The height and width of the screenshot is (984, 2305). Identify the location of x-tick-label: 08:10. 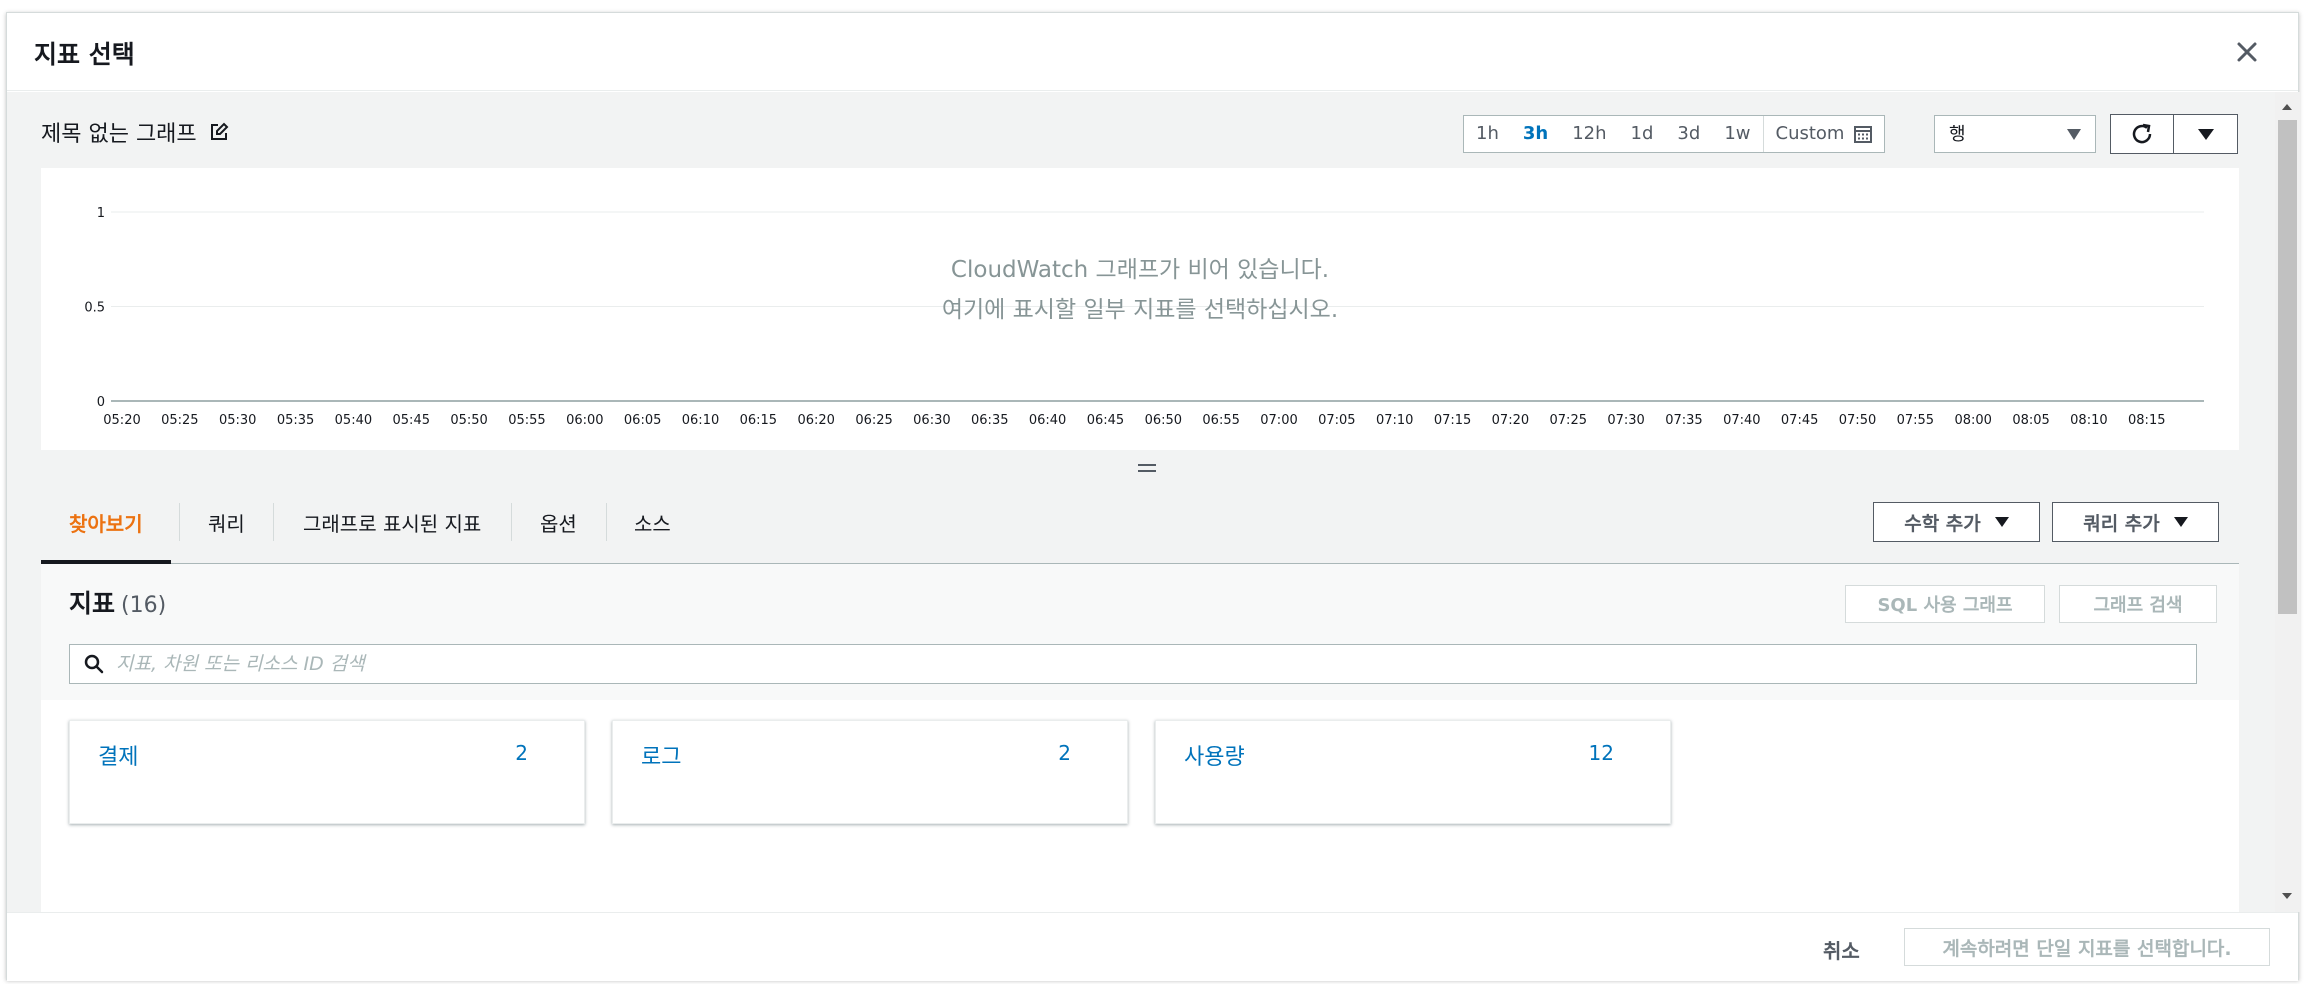
(2088, 420).